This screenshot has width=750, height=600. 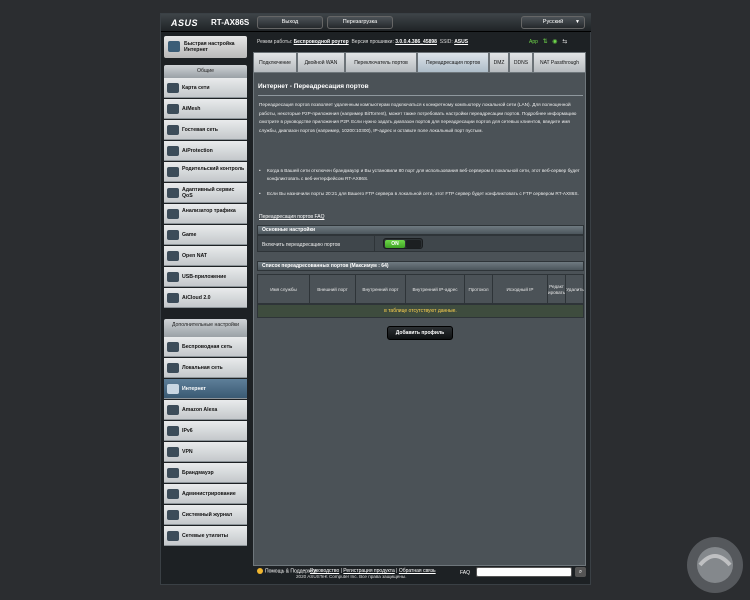 What do you see at coordinates (205, 256) in the screenshot?
I see `sidebar-item-open-nat: Open NAT` at bounding box center [205, 256].